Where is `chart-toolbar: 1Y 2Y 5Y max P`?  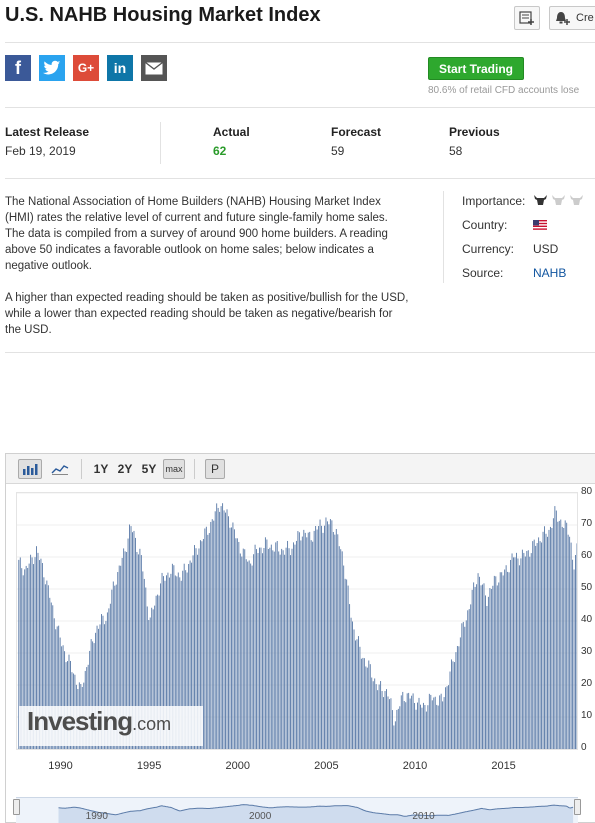
chart-toolbar: 1Y 2Y 5Y max P is located at coordinates (300, 469).